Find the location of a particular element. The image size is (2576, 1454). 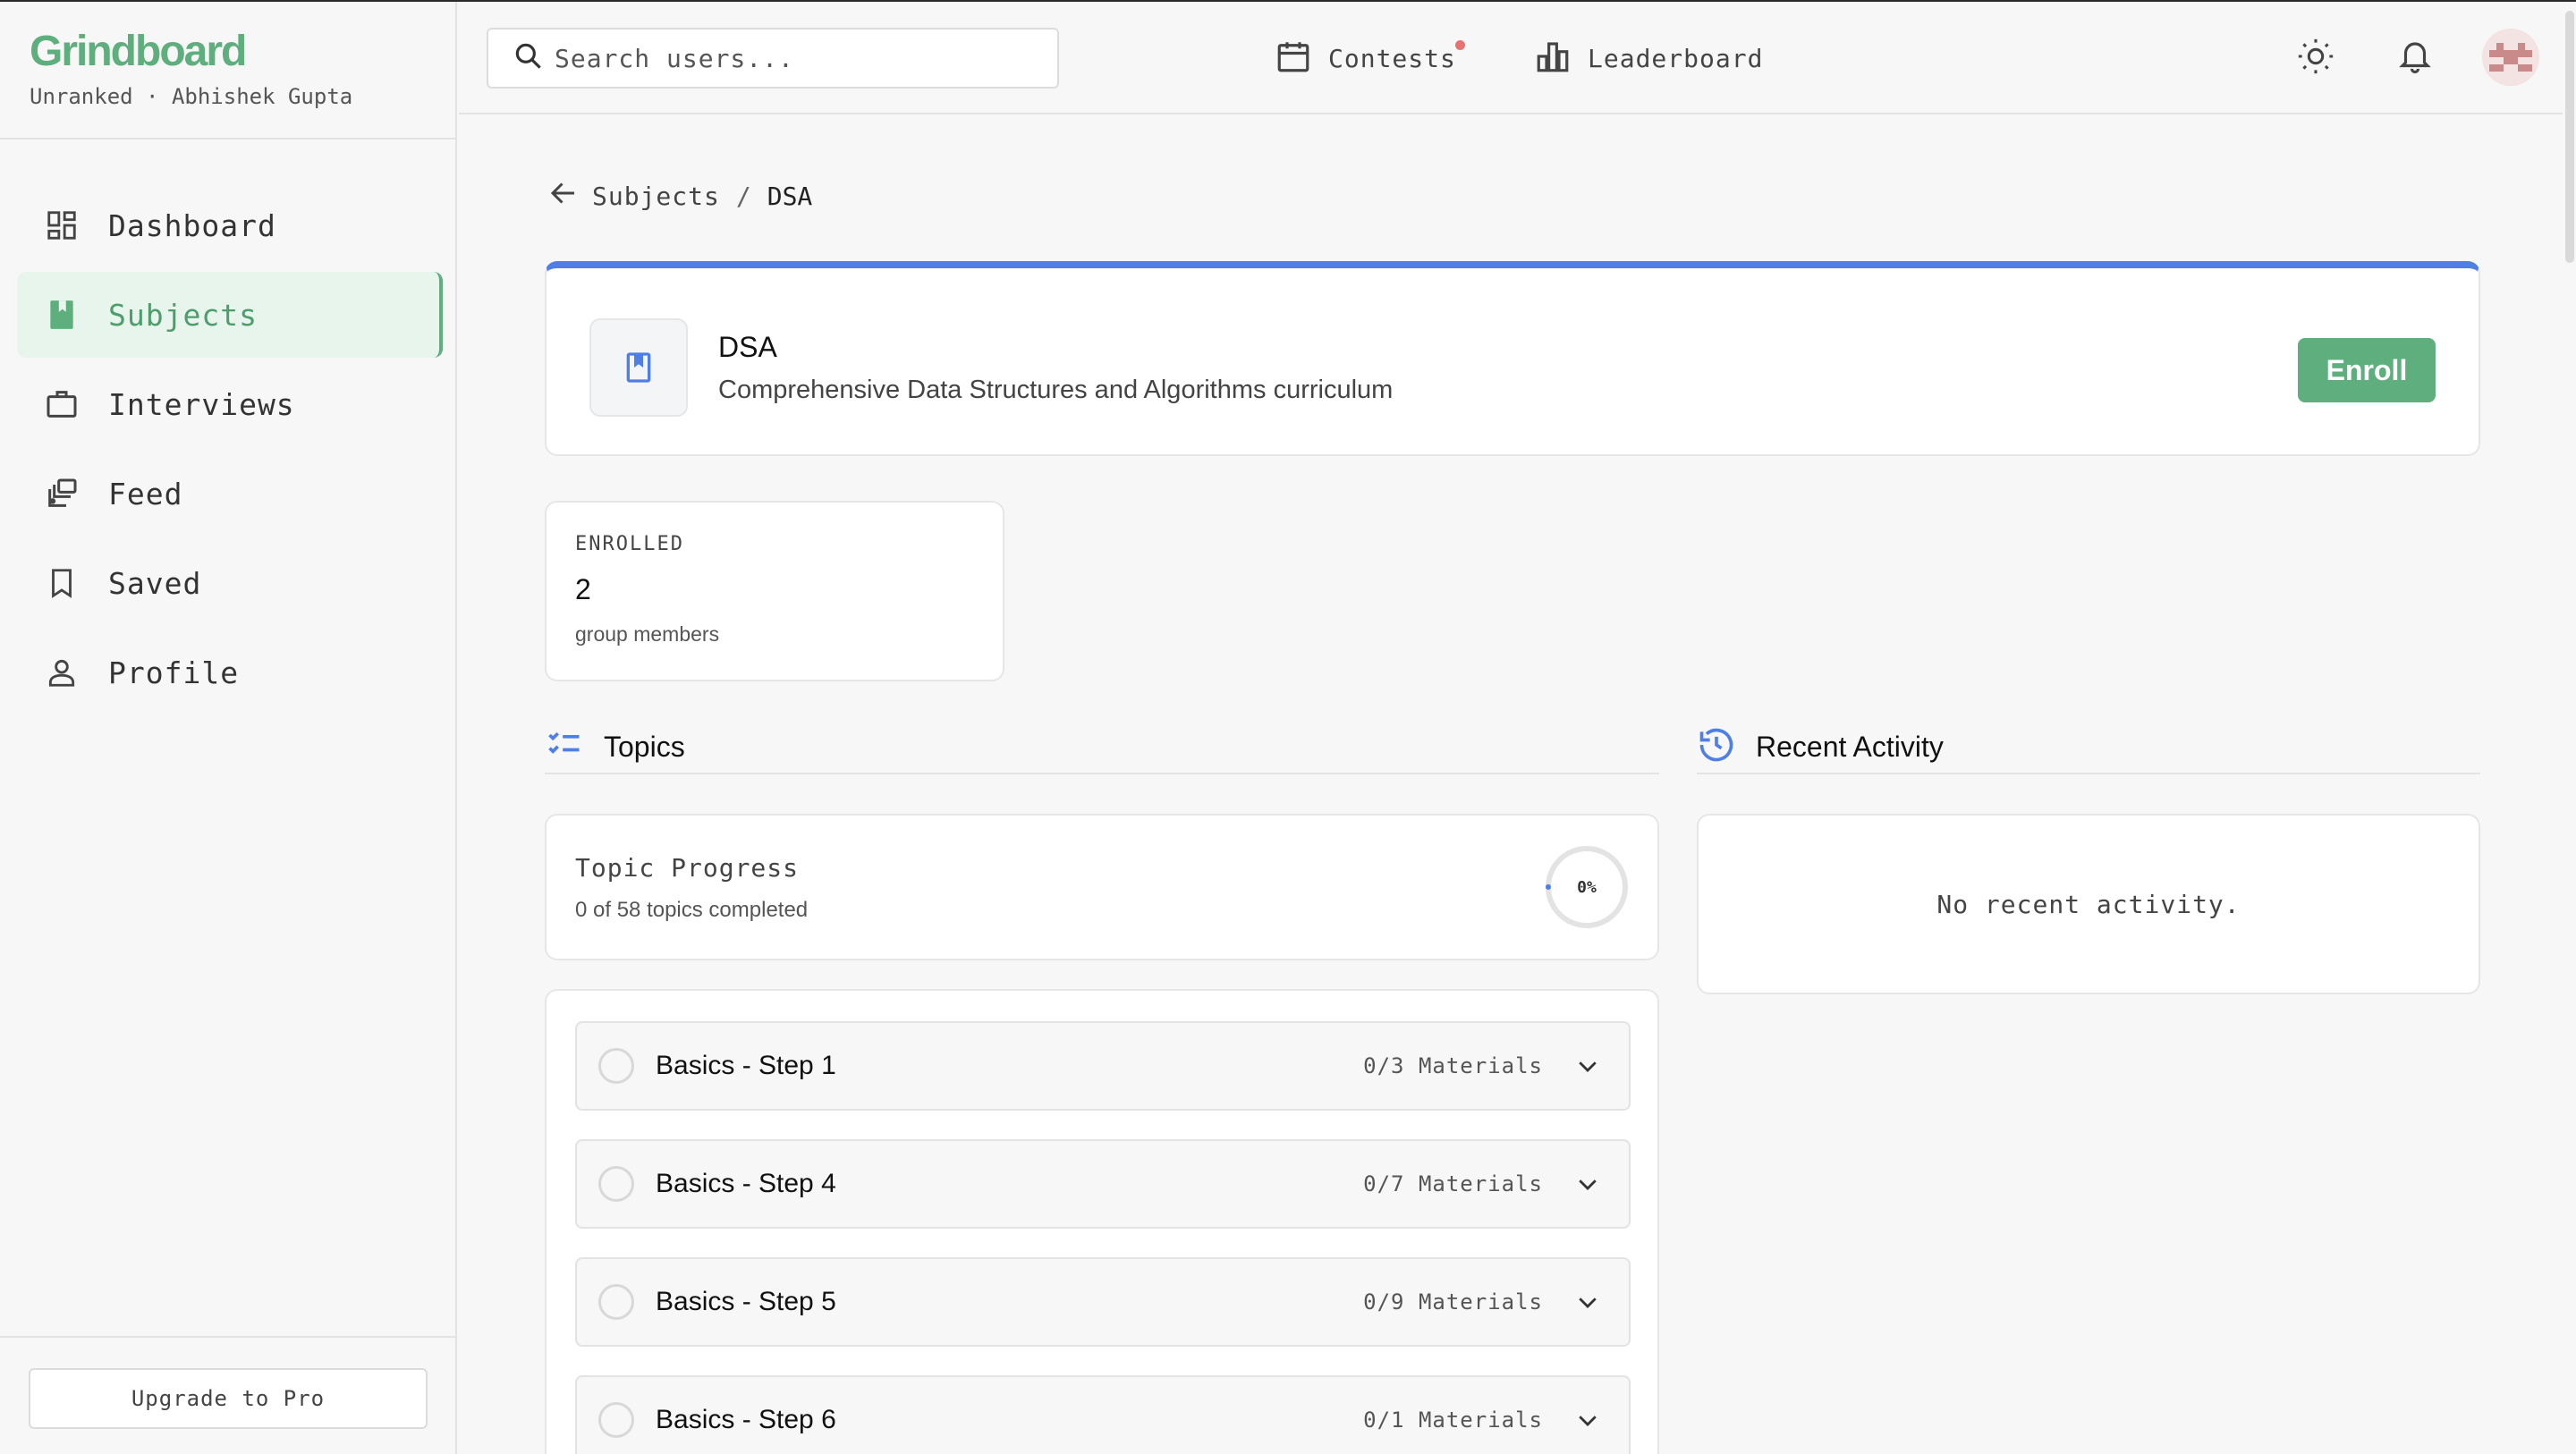

avatar is located at coordinates (2510, 58).